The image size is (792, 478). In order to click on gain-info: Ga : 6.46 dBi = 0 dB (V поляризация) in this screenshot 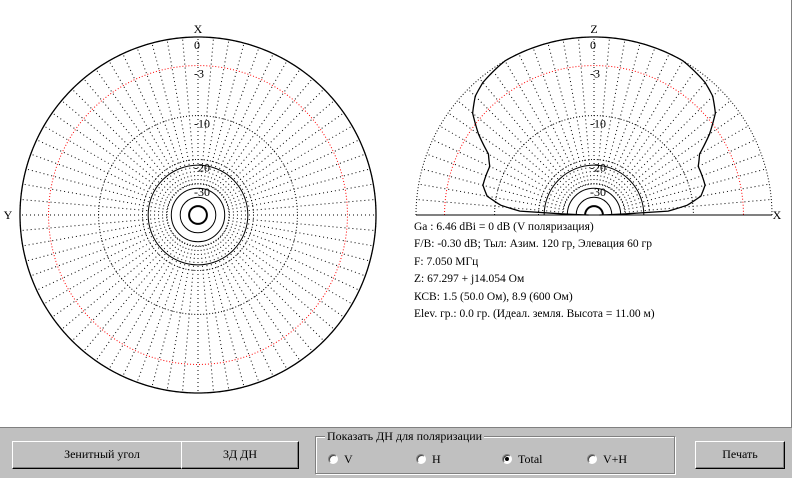, I will do `click(504, 227)`.